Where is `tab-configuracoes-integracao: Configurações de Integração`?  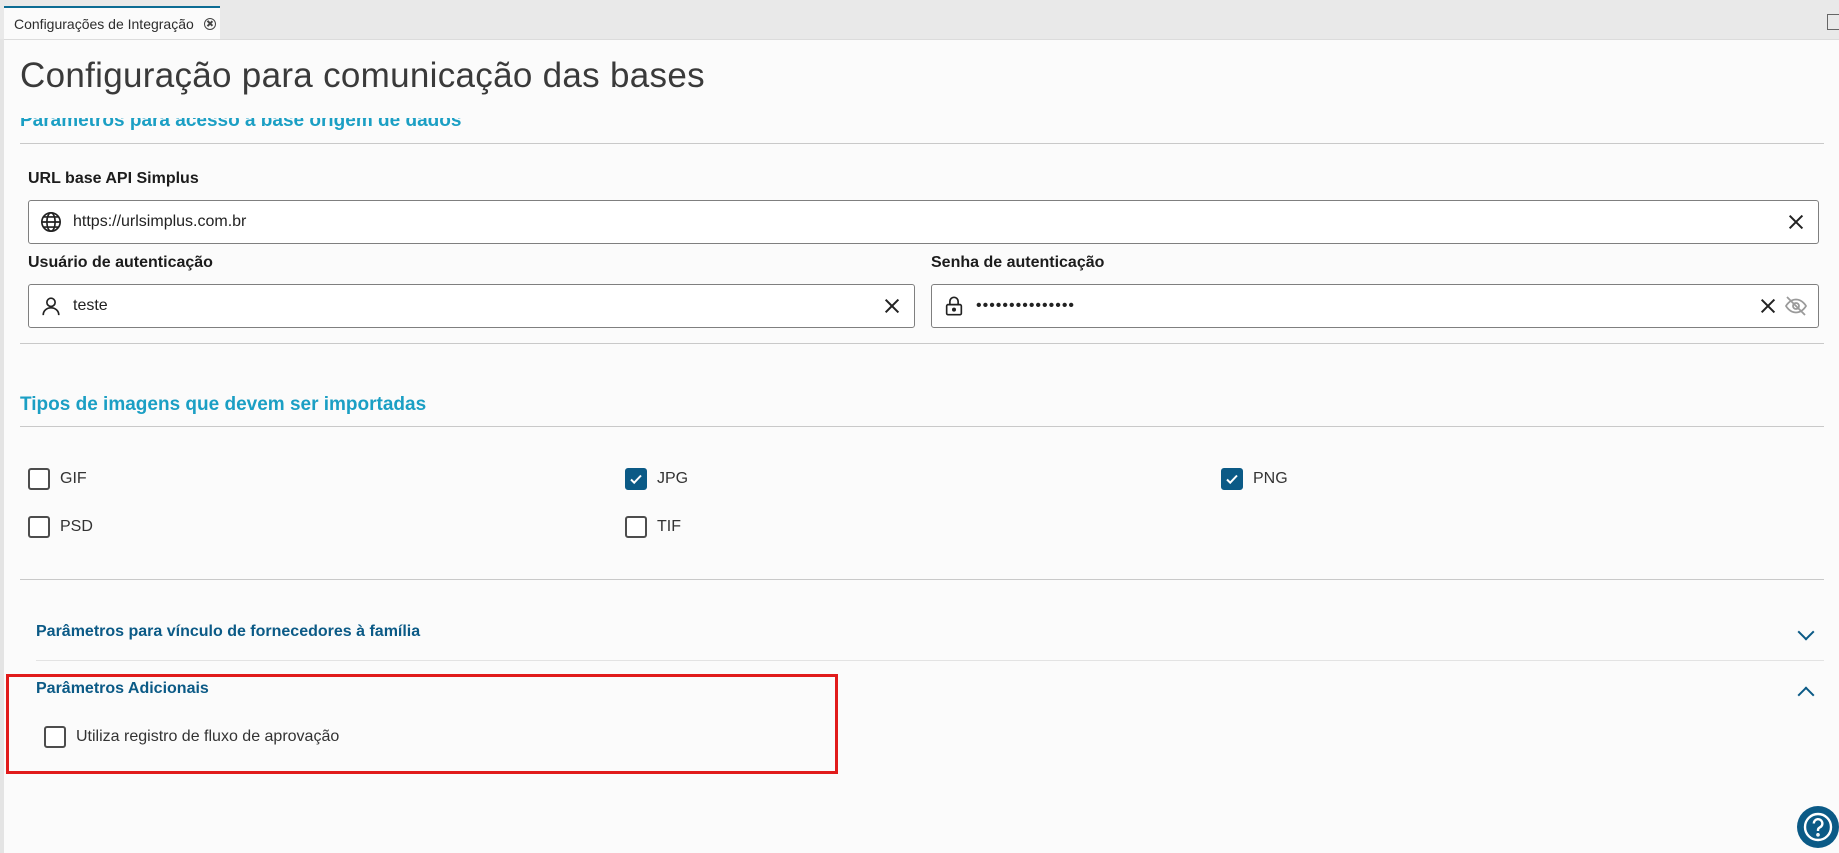 tab-configuracoes-integracao: Configurações de Integração is located at coordinates (112, 22).